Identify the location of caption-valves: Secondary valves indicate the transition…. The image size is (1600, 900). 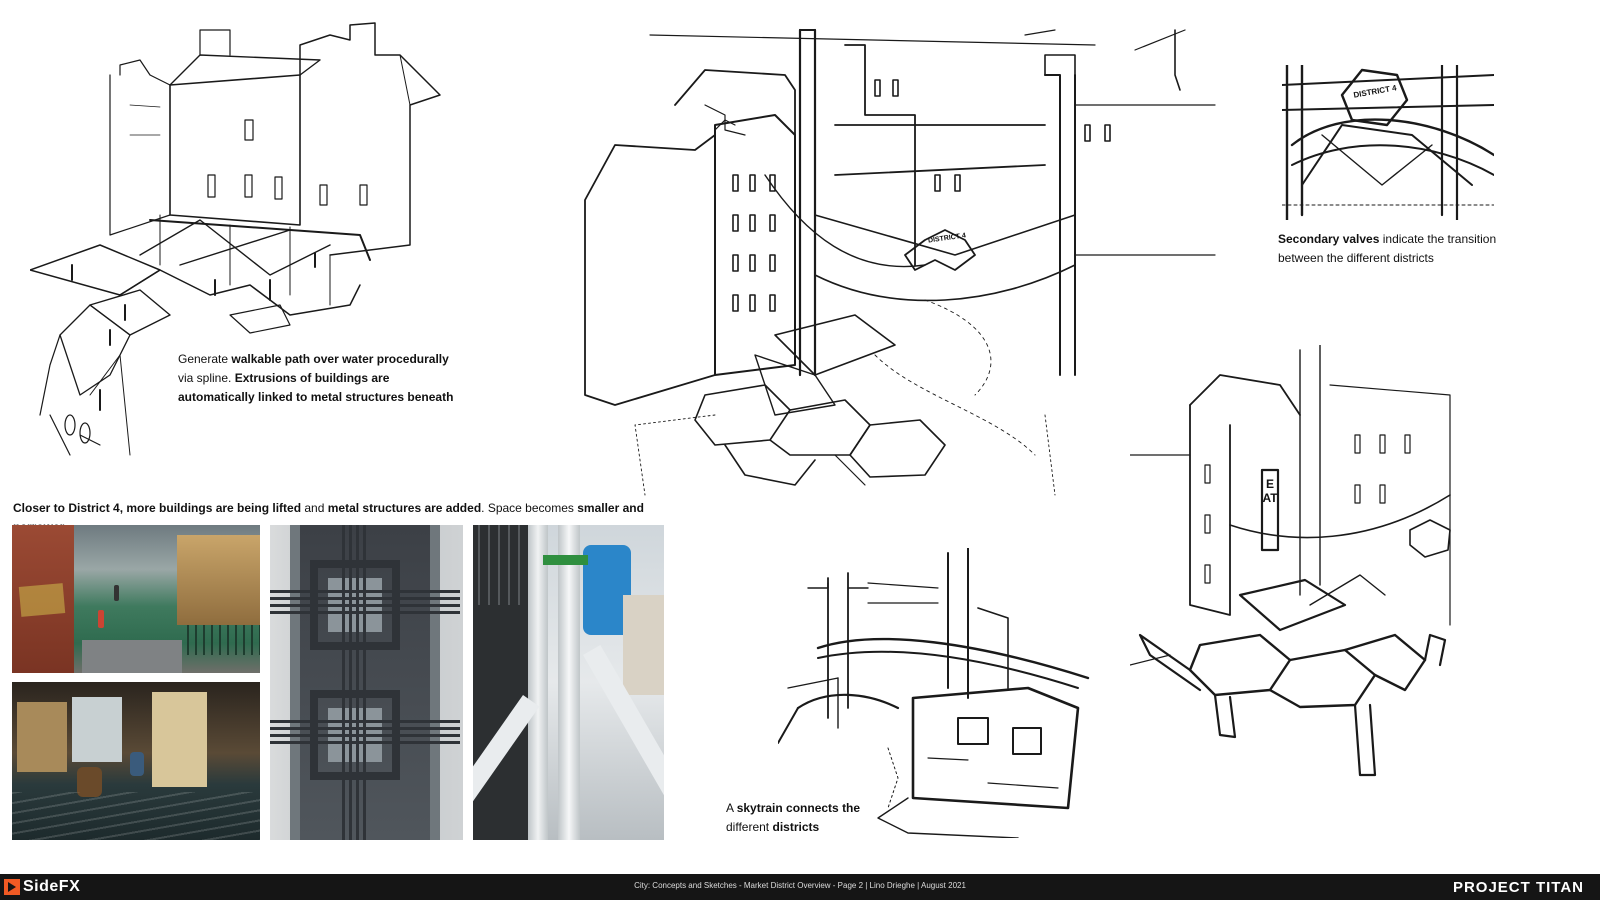
(1387, 248).